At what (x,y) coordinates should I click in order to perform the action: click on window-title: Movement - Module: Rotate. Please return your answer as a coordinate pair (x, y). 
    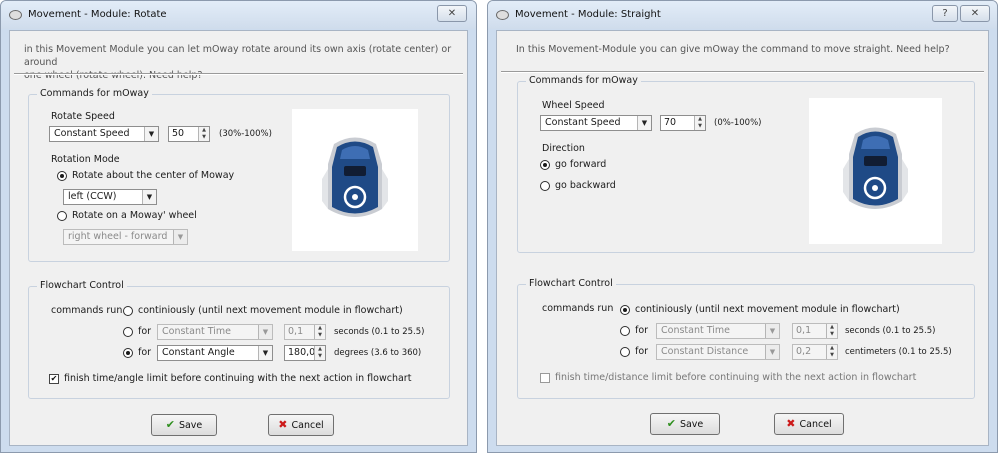
    Looking at the image, I should click on (97, 14).